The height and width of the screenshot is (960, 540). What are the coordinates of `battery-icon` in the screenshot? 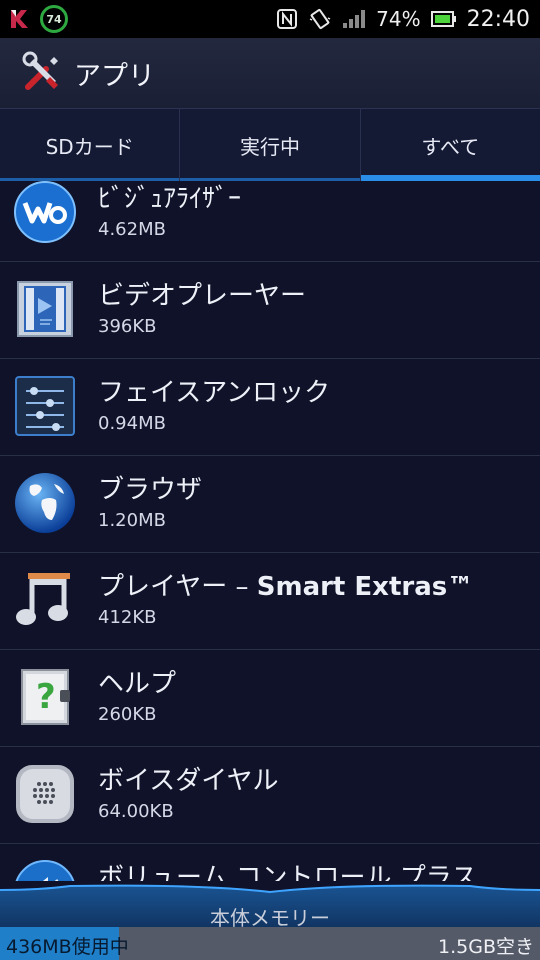 It's located at (443, 19).